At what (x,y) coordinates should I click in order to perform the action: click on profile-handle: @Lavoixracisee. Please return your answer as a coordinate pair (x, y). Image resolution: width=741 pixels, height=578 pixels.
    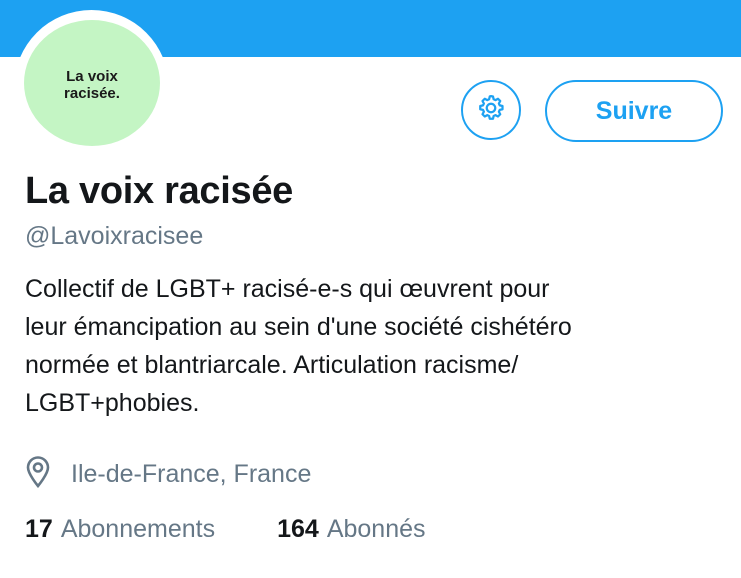
    Looking at the image, I should click on (114, 236).